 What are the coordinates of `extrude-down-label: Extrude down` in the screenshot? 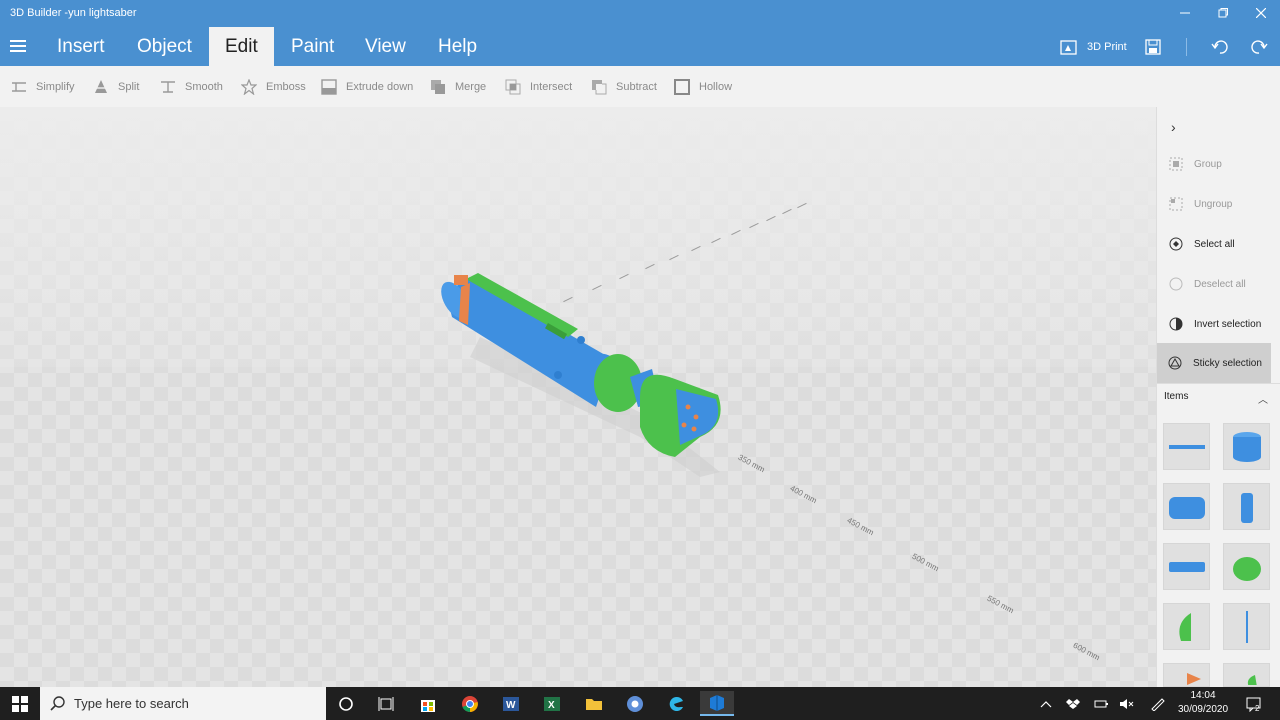 It's located at (380, 87).